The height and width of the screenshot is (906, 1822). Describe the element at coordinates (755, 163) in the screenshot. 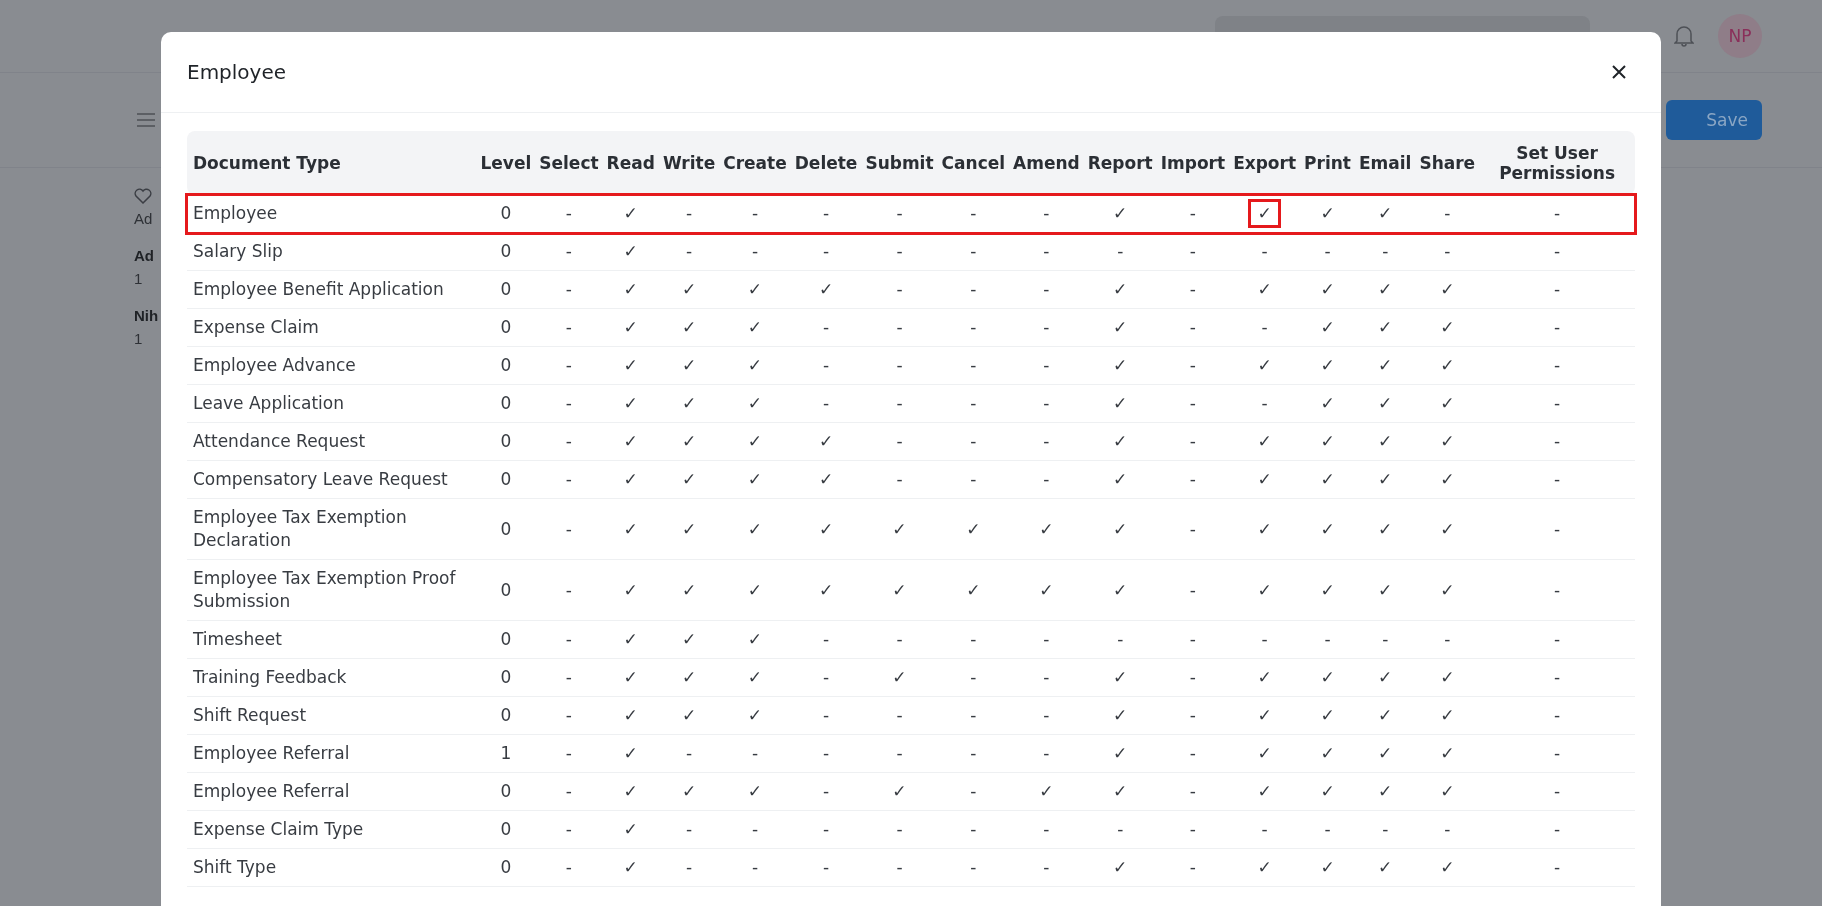

I see `column-header: Create` at that location.